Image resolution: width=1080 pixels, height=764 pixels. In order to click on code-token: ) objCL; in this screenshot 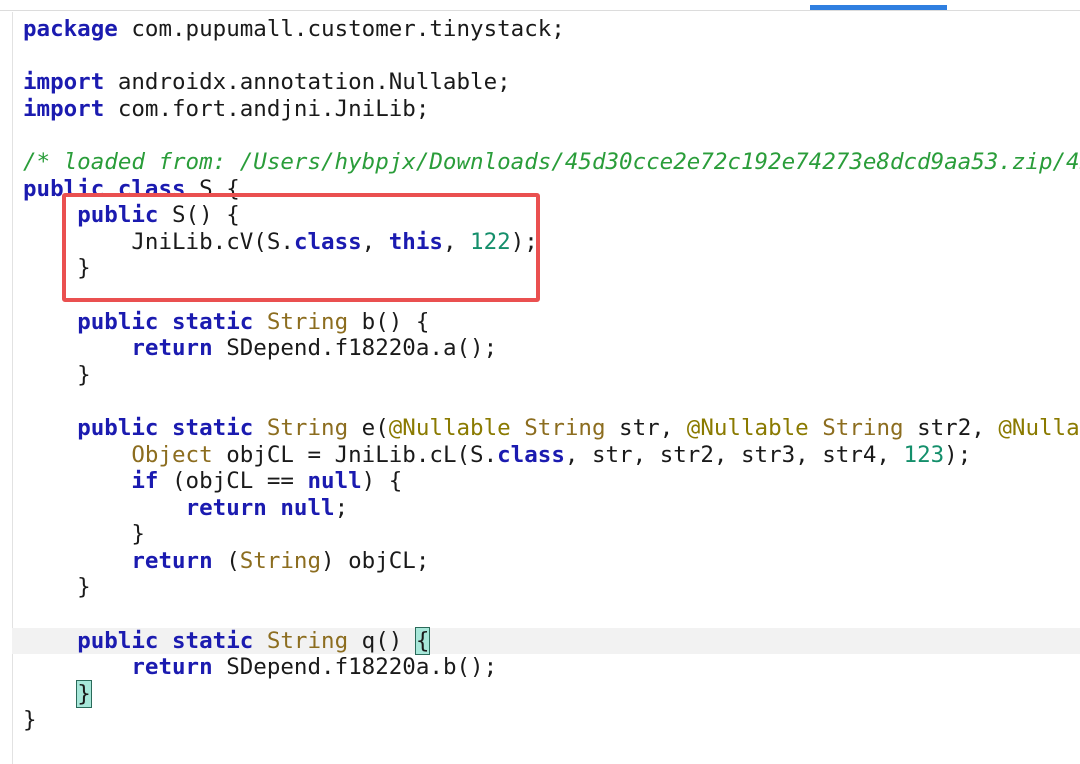, I will do `click(375, 560)`.